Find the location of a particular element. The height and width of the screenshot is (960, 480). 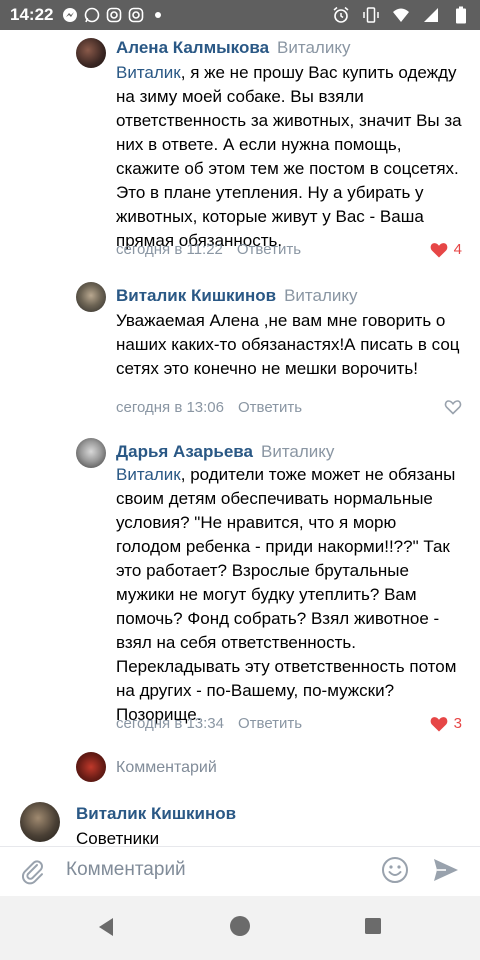

status-time: 14:22 is located at coordinates (32, 14).